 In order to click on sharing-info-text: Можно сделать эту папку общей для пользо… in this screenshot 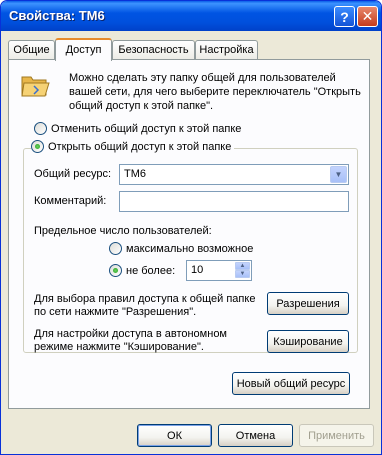, I will do `click(215, 92)`.